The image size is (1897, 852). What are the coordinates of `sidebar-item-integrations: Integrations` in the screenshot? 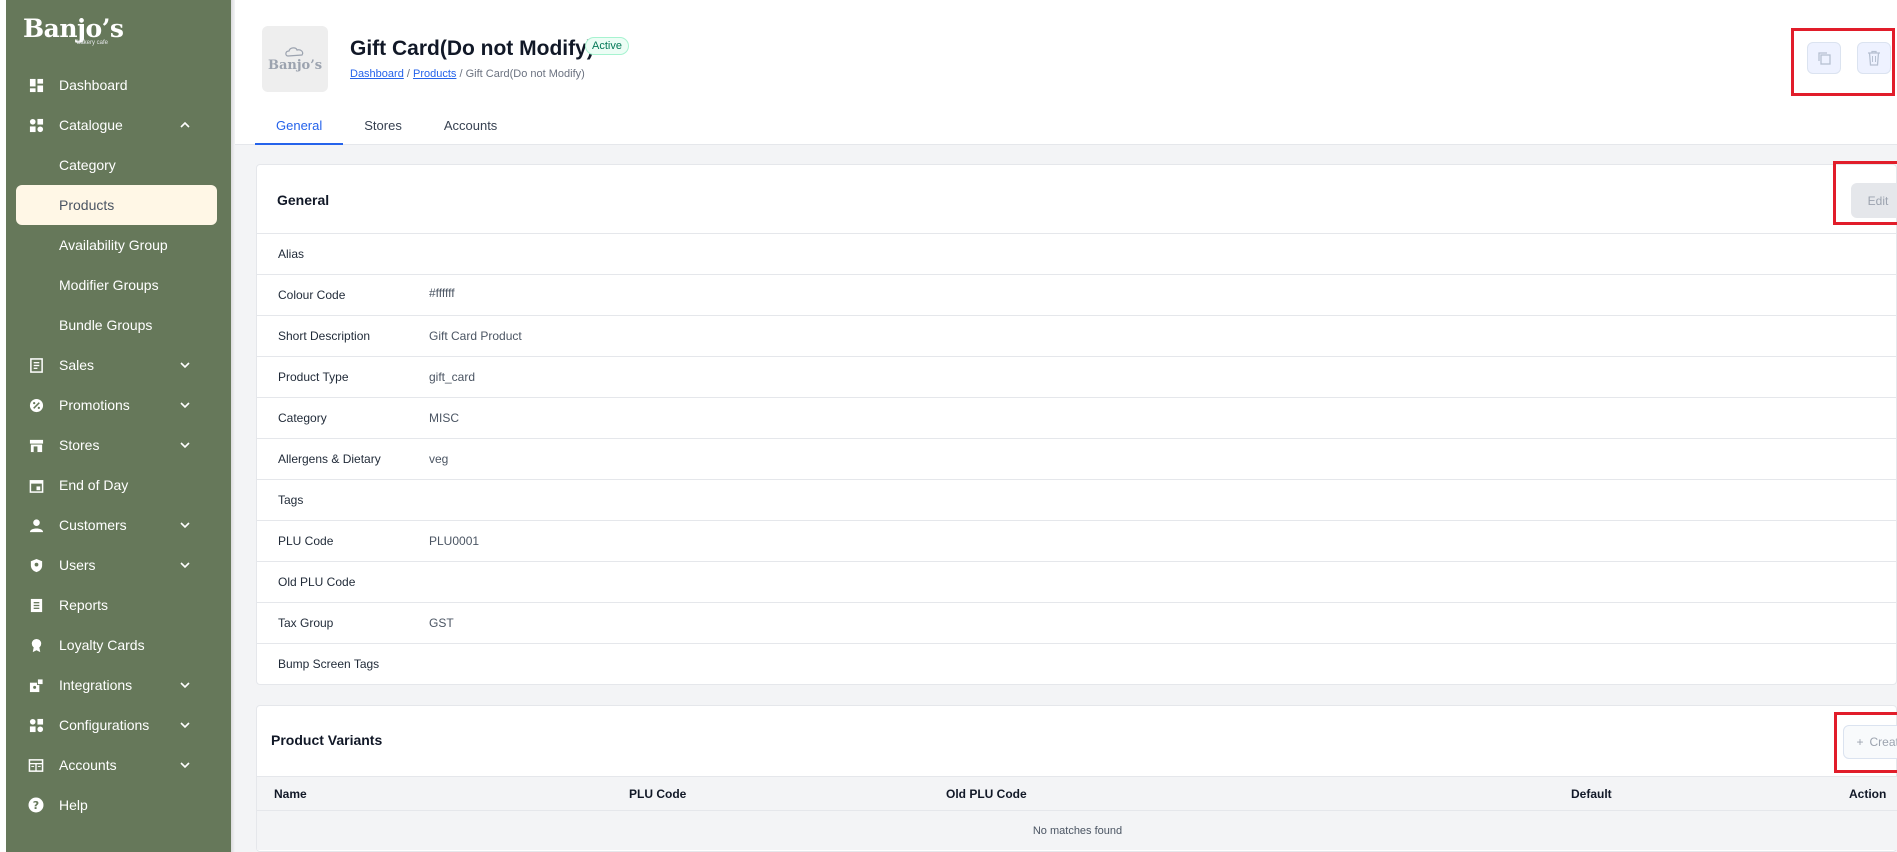 It's located at (118, 685).